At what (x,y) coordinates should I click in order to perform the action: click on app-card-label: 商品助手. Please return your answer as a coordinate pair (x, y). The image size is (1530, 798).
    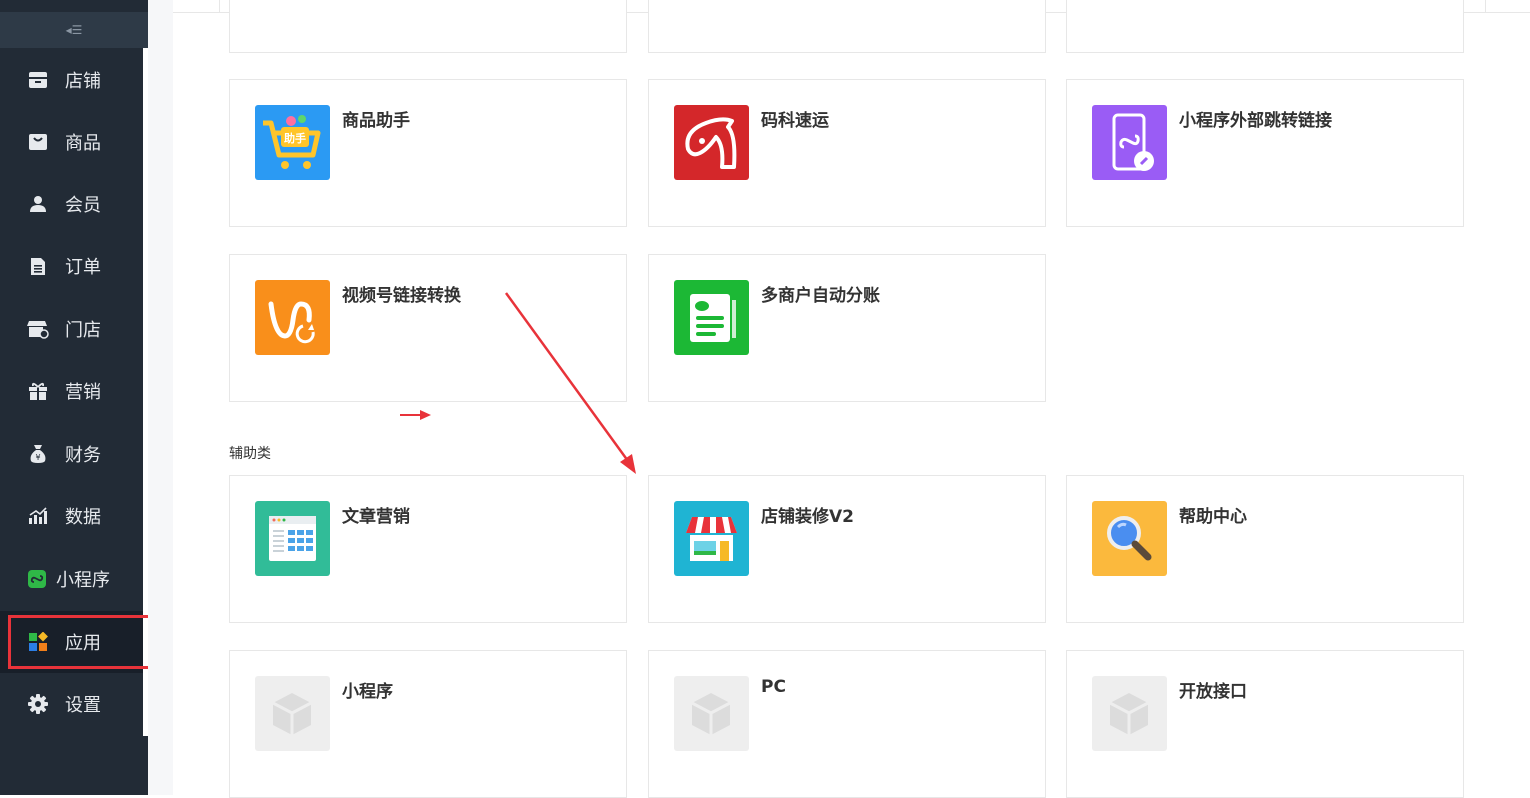
    Looking at the image, I should click on (376, 121).